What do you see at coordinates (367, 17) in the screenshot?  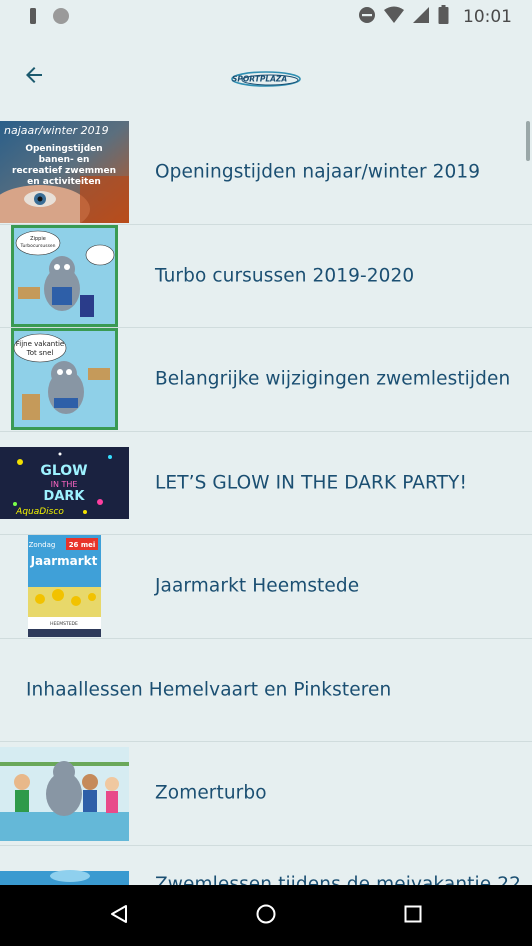 I see `do-not-disturb-icon` at bounding box center [367, 17].